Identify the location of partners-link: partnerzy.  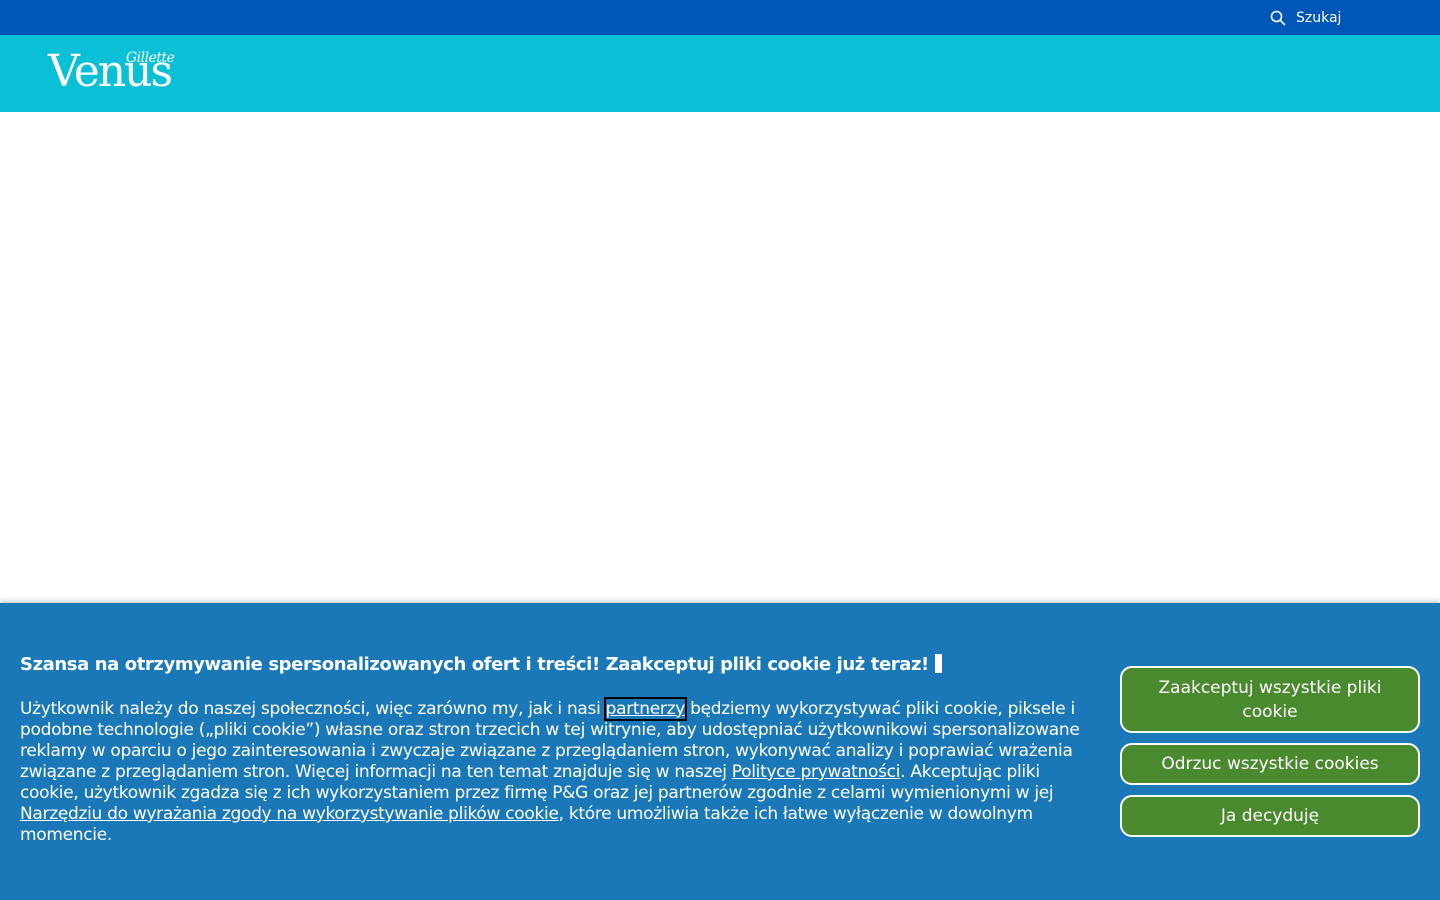
(645, 709).